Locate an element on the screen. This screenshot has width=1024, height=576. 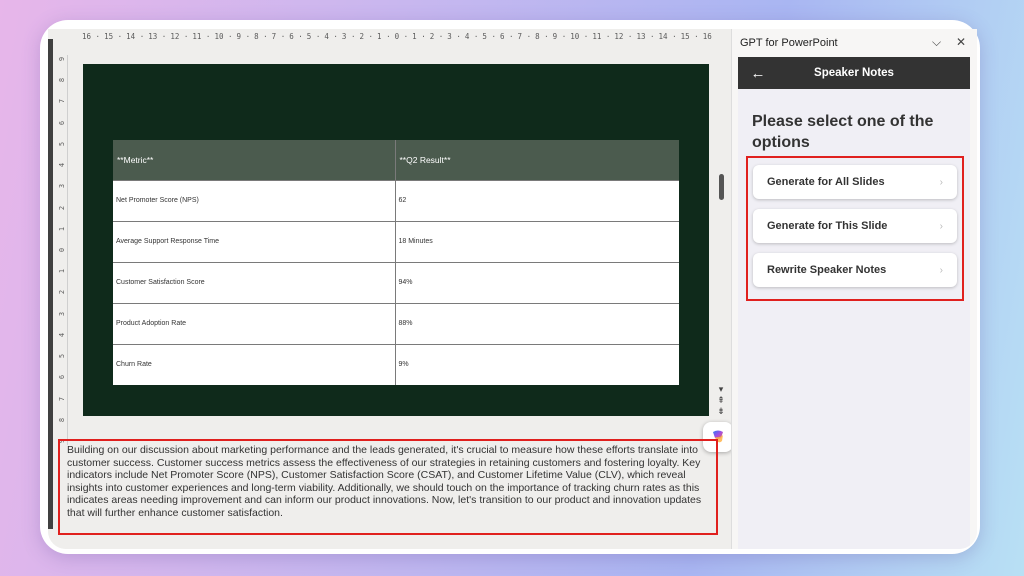
table-cell: Average Support Response Time is located at coordinates (254, 241).